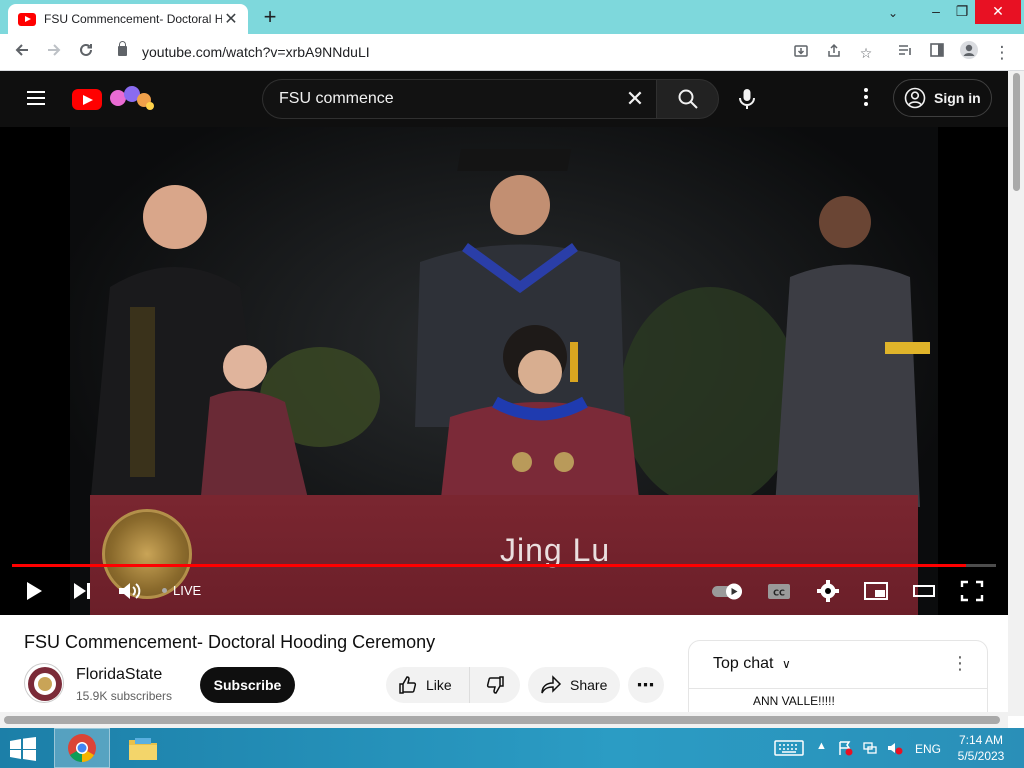 Image resolution: width=1024 pixels, height=768 pixels. What do you see at coordinates (27, 19) in the screenshot?
I see `youtube-favicon` at bounding box center [27, 19].